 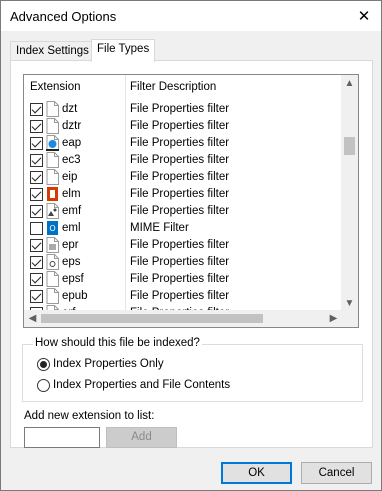 I want to click on dialog-title: Advanced Options, so click(x=63, y=16).